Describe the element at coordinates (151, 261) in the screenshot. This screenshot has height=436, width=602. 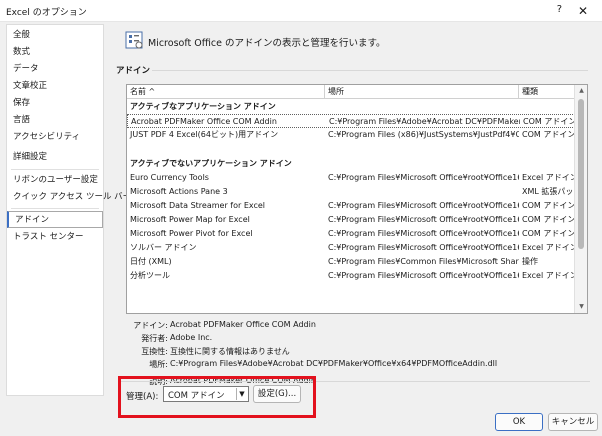
I see `addin-name: 日付 (XML)` at that location.